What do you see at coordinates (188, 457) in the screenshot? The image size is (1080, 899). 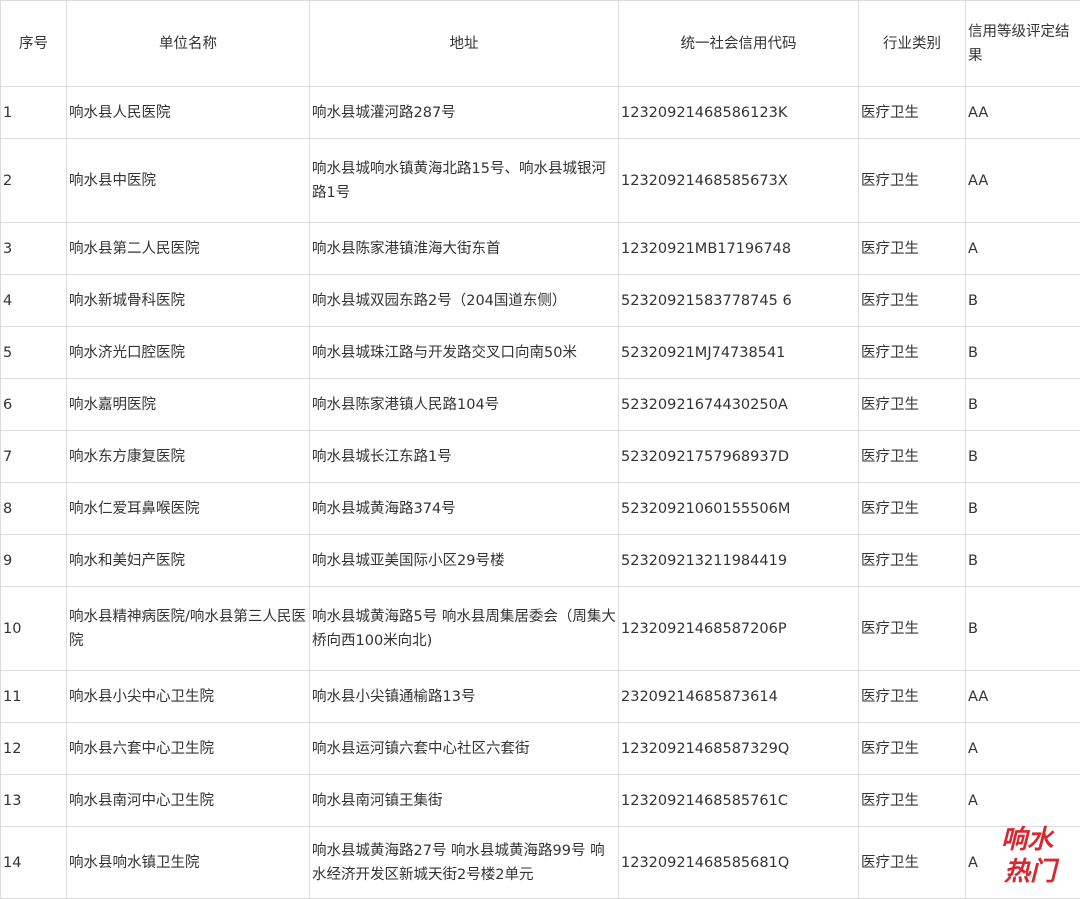 I see `unit-name: 响水东方康复医院` at bounding box center [188, 457].